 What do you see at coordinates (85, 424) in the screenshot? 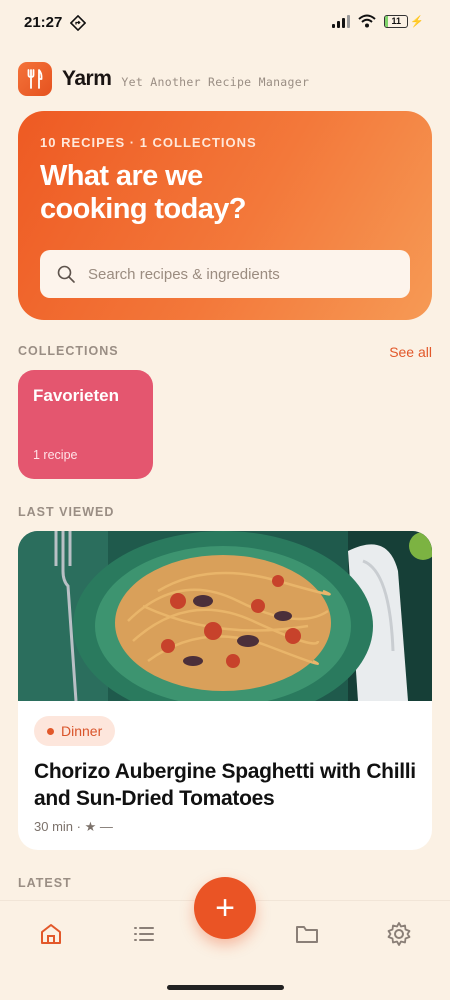
I see `collection-card: Favorieten 1 recipe` at bounding box center [85, 424].